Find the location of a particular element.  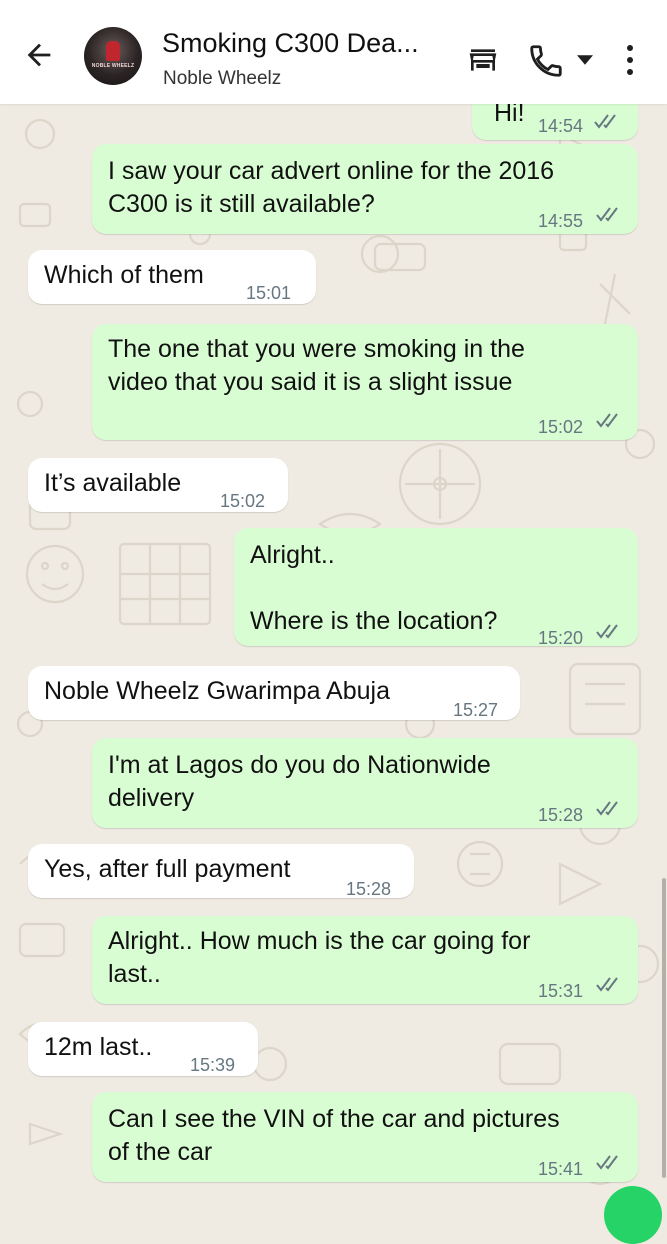

message-time: 14:55 is located at coordinates (561, 221).